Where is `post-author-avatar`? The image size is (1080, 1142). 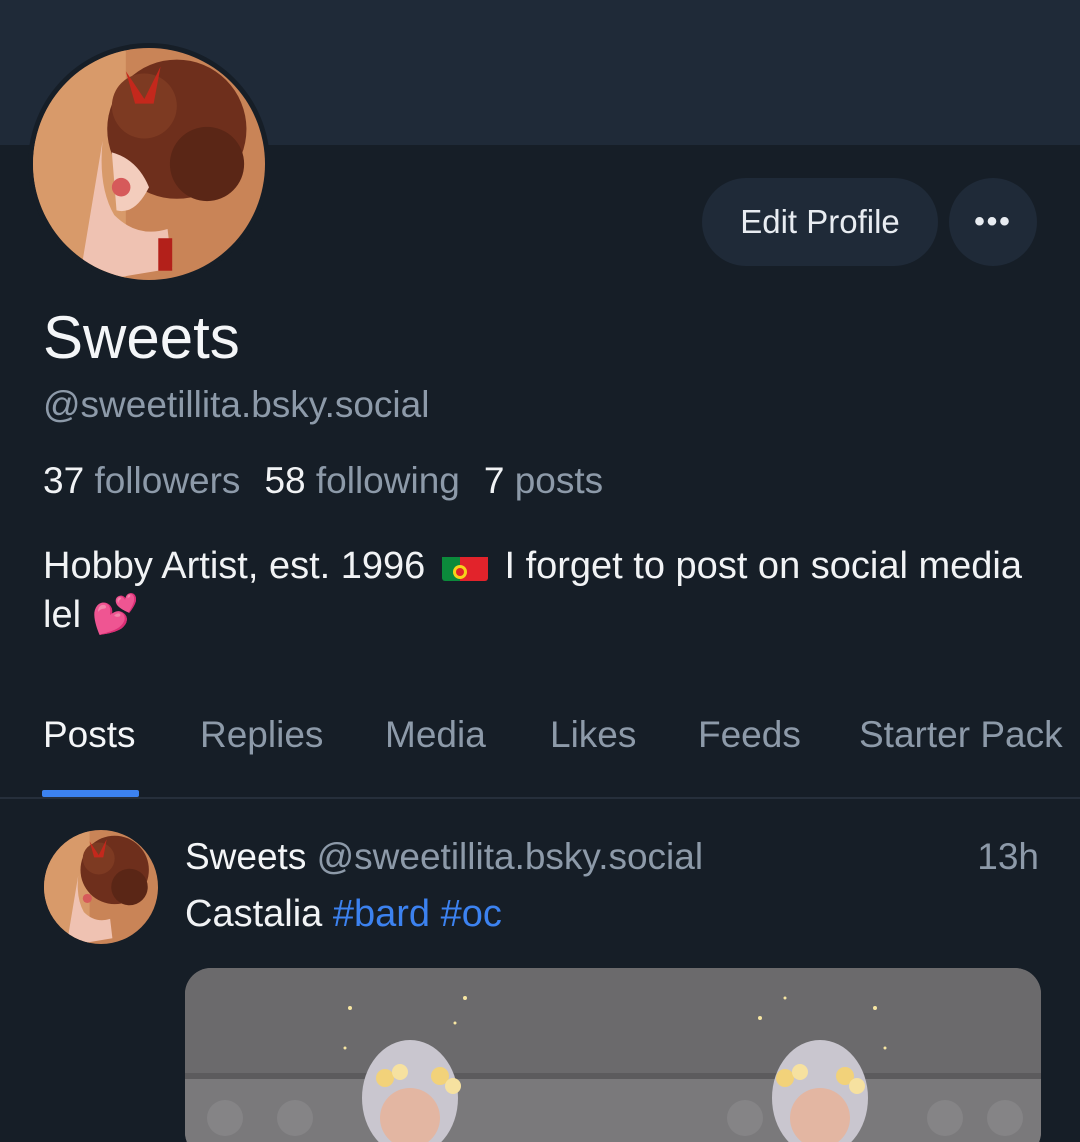 post-author-avatar is located at coordinates (101, 887).